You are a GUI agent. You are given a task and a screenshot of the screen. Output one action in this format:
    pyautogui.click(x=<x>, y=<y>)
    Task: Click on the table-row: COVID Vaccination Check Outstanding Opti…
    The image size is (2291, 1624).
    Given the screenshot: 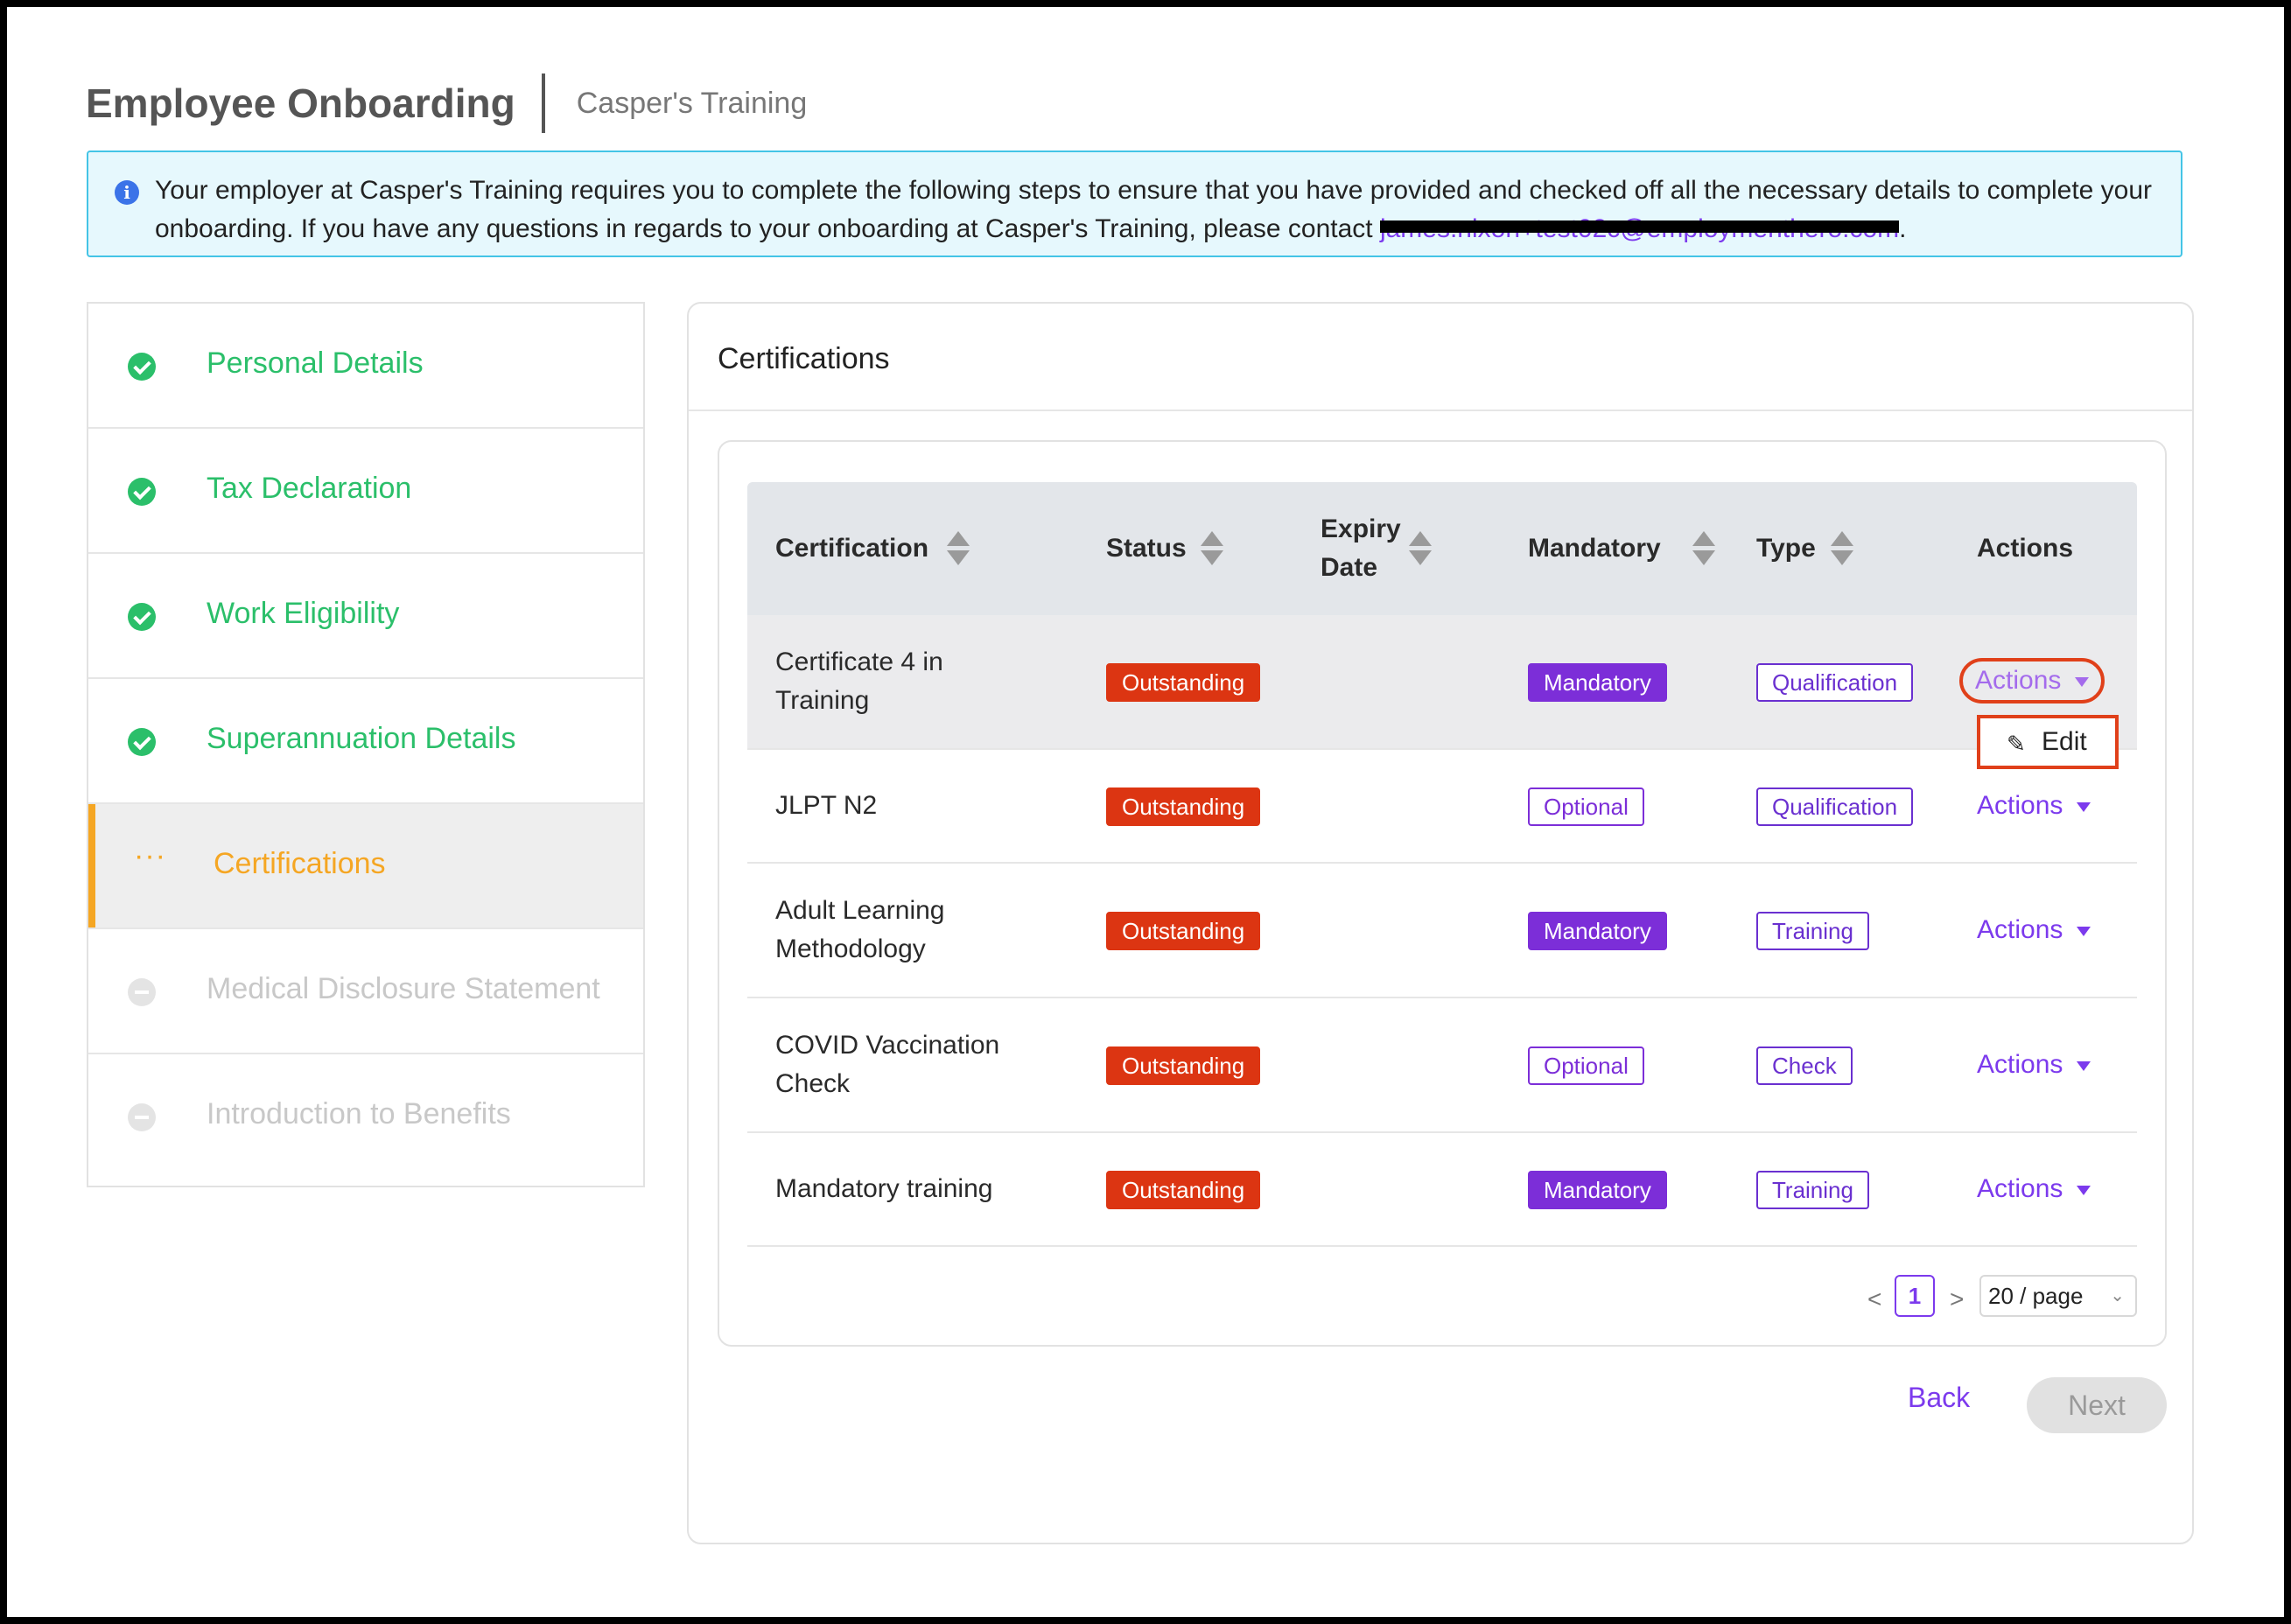 What is the action you would take?
    pyautogui.click(x=1442, y=1065)
    